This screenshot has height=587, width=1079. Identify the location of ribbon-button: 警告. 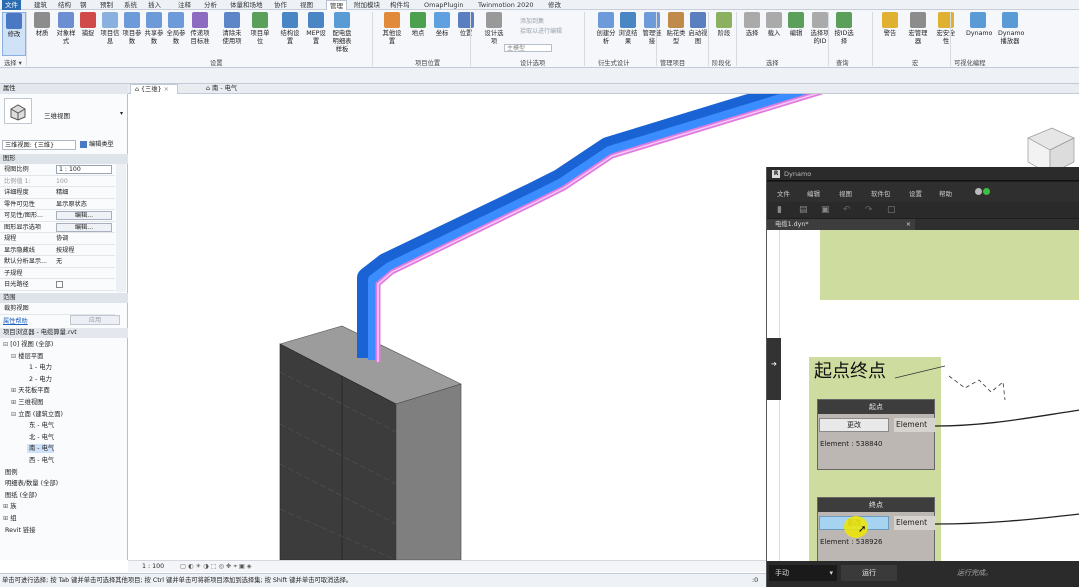
(890, 34).